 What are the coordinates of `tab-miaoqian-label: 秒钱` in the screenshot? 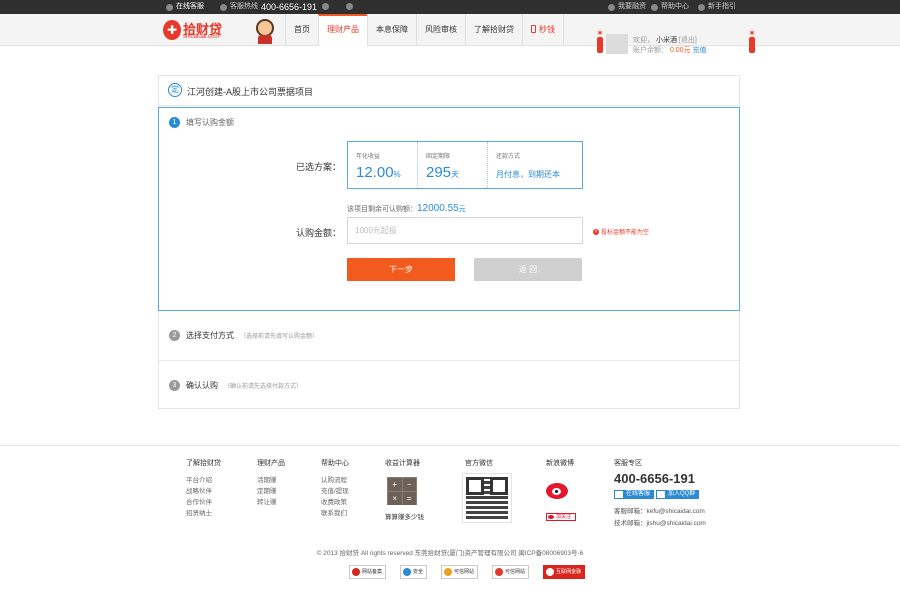 It's located at (547, 29).